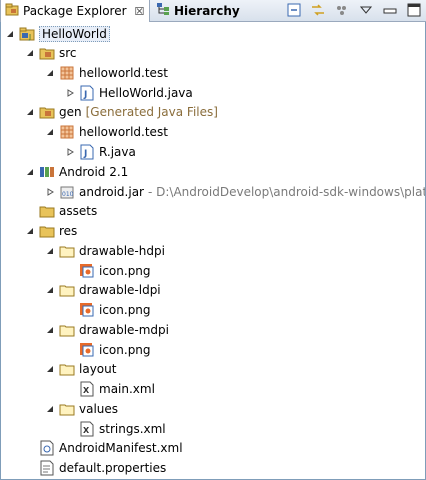 The width and height of the screenshot is (426, 480). I want to click on tree-item-helloworld-java: J HelloWorld.java, so click(129, 93).